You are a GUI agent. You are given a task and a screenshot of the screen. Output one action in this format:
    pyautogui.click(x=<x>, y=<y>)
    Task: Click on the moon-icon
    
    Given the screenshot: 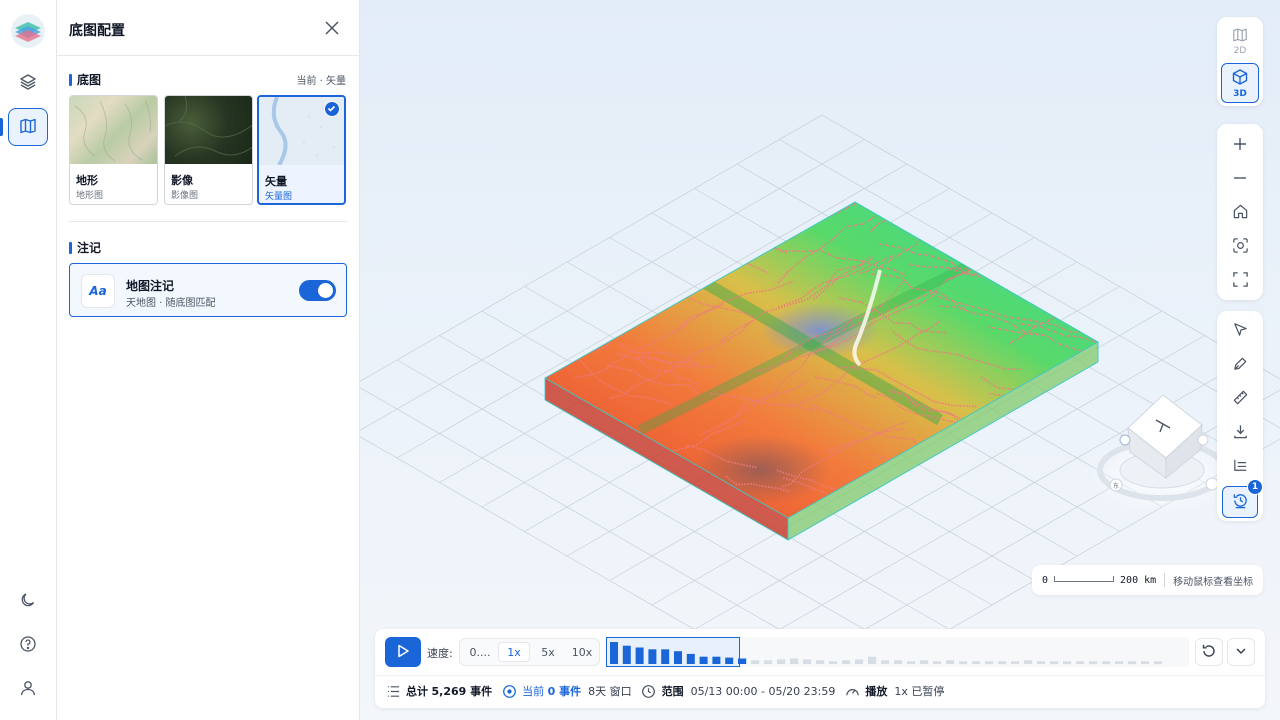 What is the action you would take?
    pyautogui.click(x=28, y=601)
    